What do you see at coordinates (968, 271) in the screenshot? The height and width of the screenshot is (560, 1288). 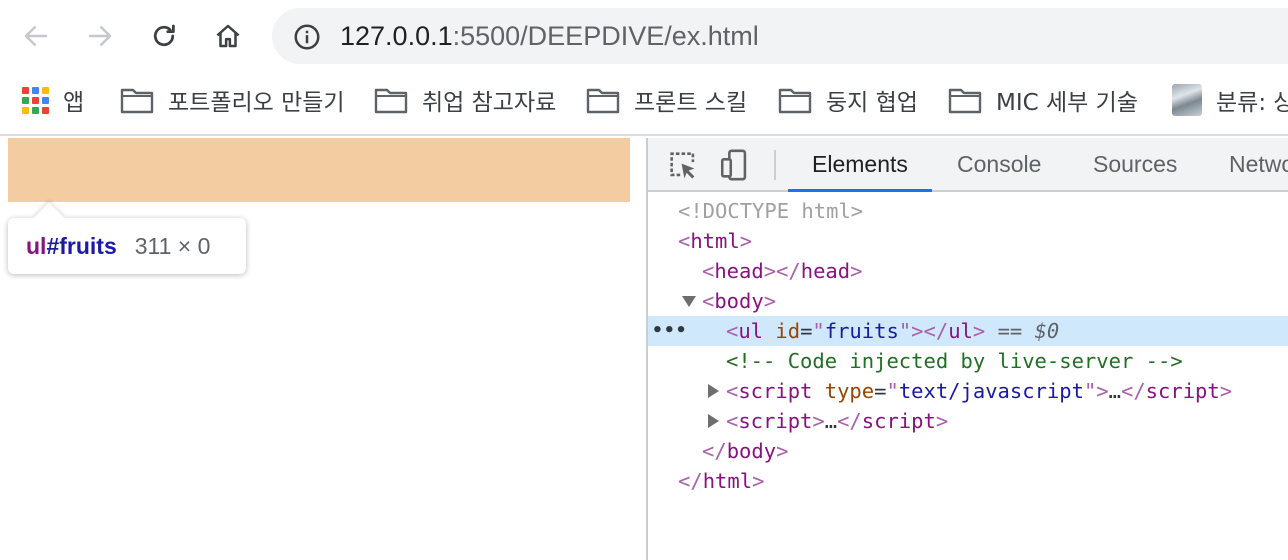 I see `dom-node-head: <head></head>` at bounding box center [968, 271].